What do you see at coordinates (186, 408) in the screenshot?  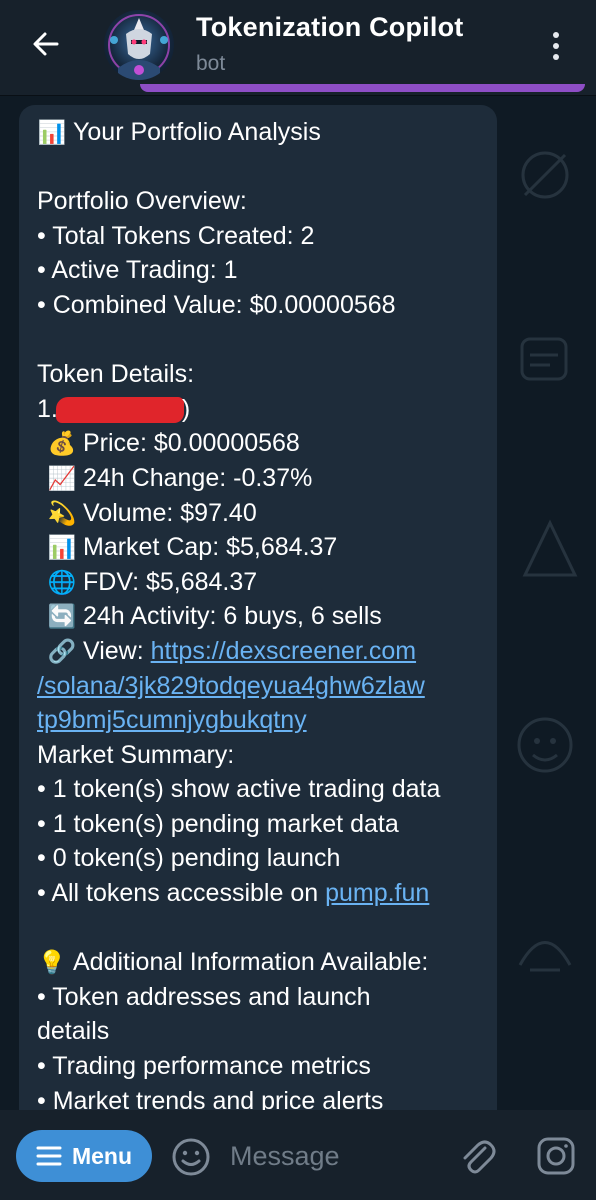 I see `token-suffix: )` at bounding box center [186, 408].